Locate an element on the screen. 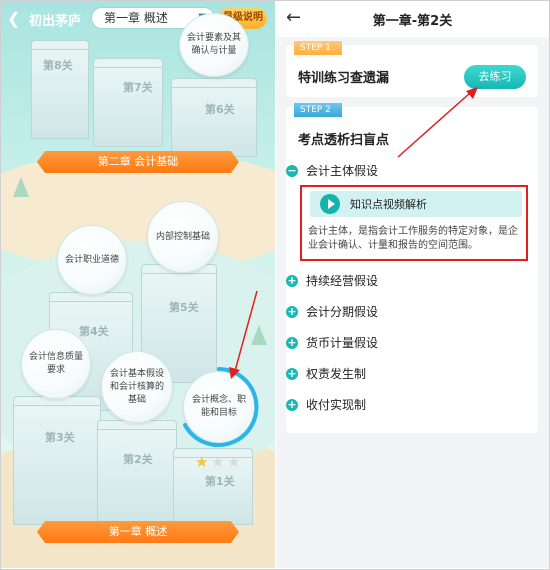 This screenshot has height=570, width=550. topic-label: 会计主体假设 is located at coordinates (342, 171).